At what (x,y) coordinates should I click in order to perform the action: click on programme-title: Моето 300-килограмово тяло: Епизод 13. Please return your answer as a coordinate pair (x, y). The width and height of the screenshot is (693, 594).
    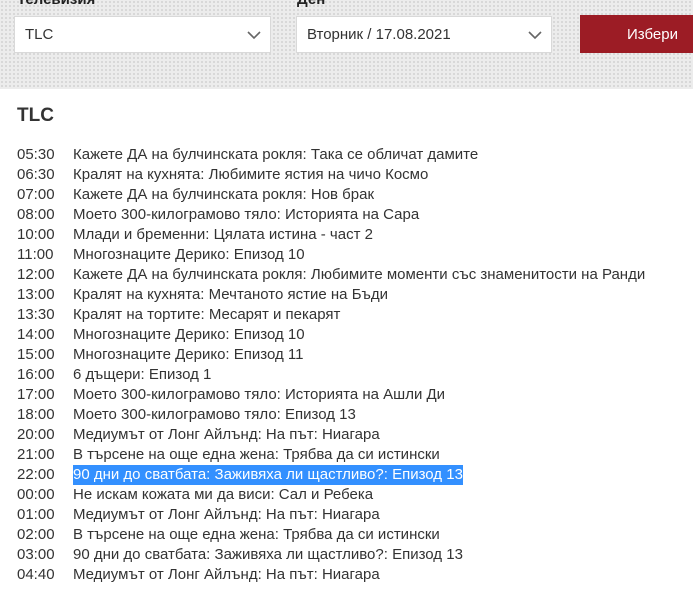
    Looking at the image, I should click on (214, 415).